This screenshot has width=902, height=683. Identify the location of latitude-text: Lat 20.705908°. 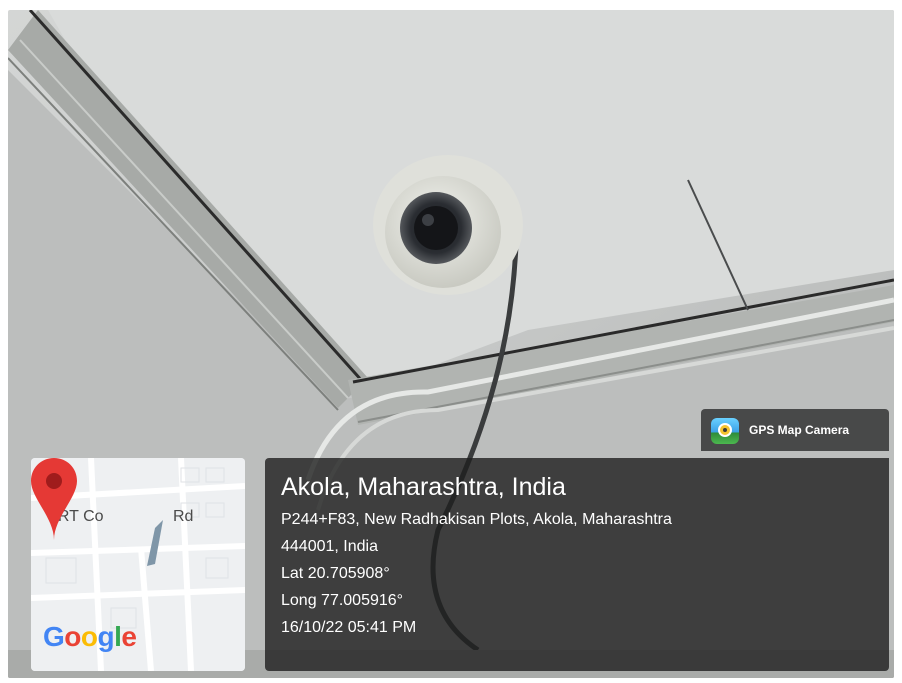
(335, 573).